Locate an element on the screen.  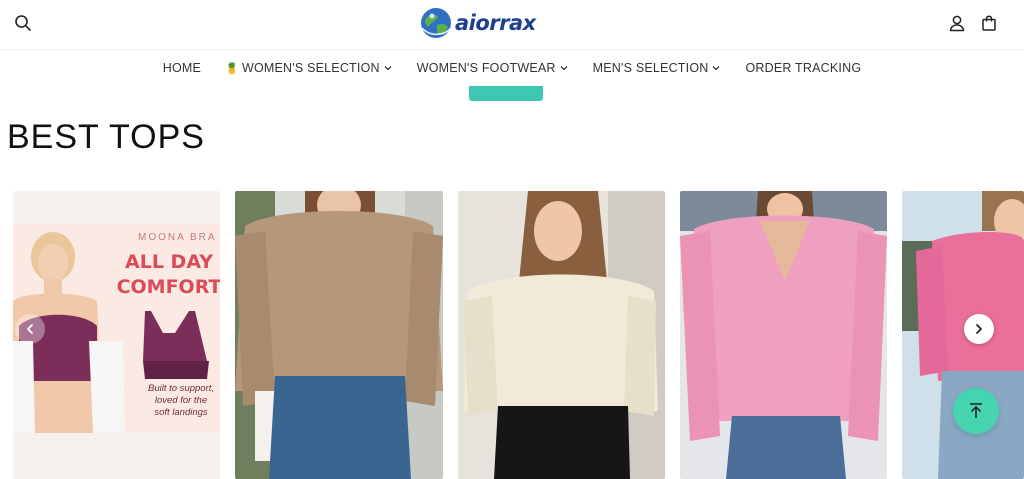
nav-item-womens-footwear: WOMEN'S FOOTWEAR is located at coordinates (493, 68).